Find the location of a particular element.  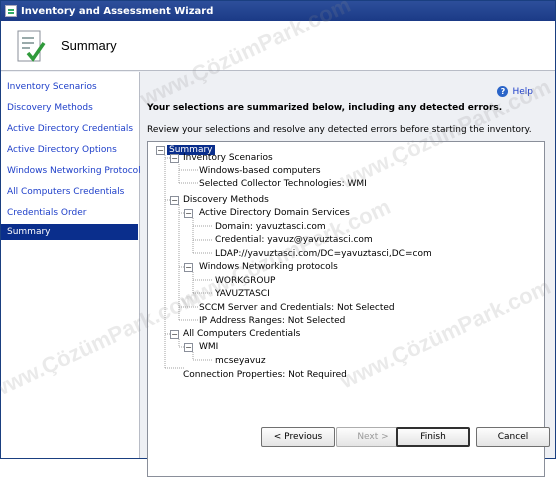

nav-item-summary: Summary is located at coordinates (69, 232).